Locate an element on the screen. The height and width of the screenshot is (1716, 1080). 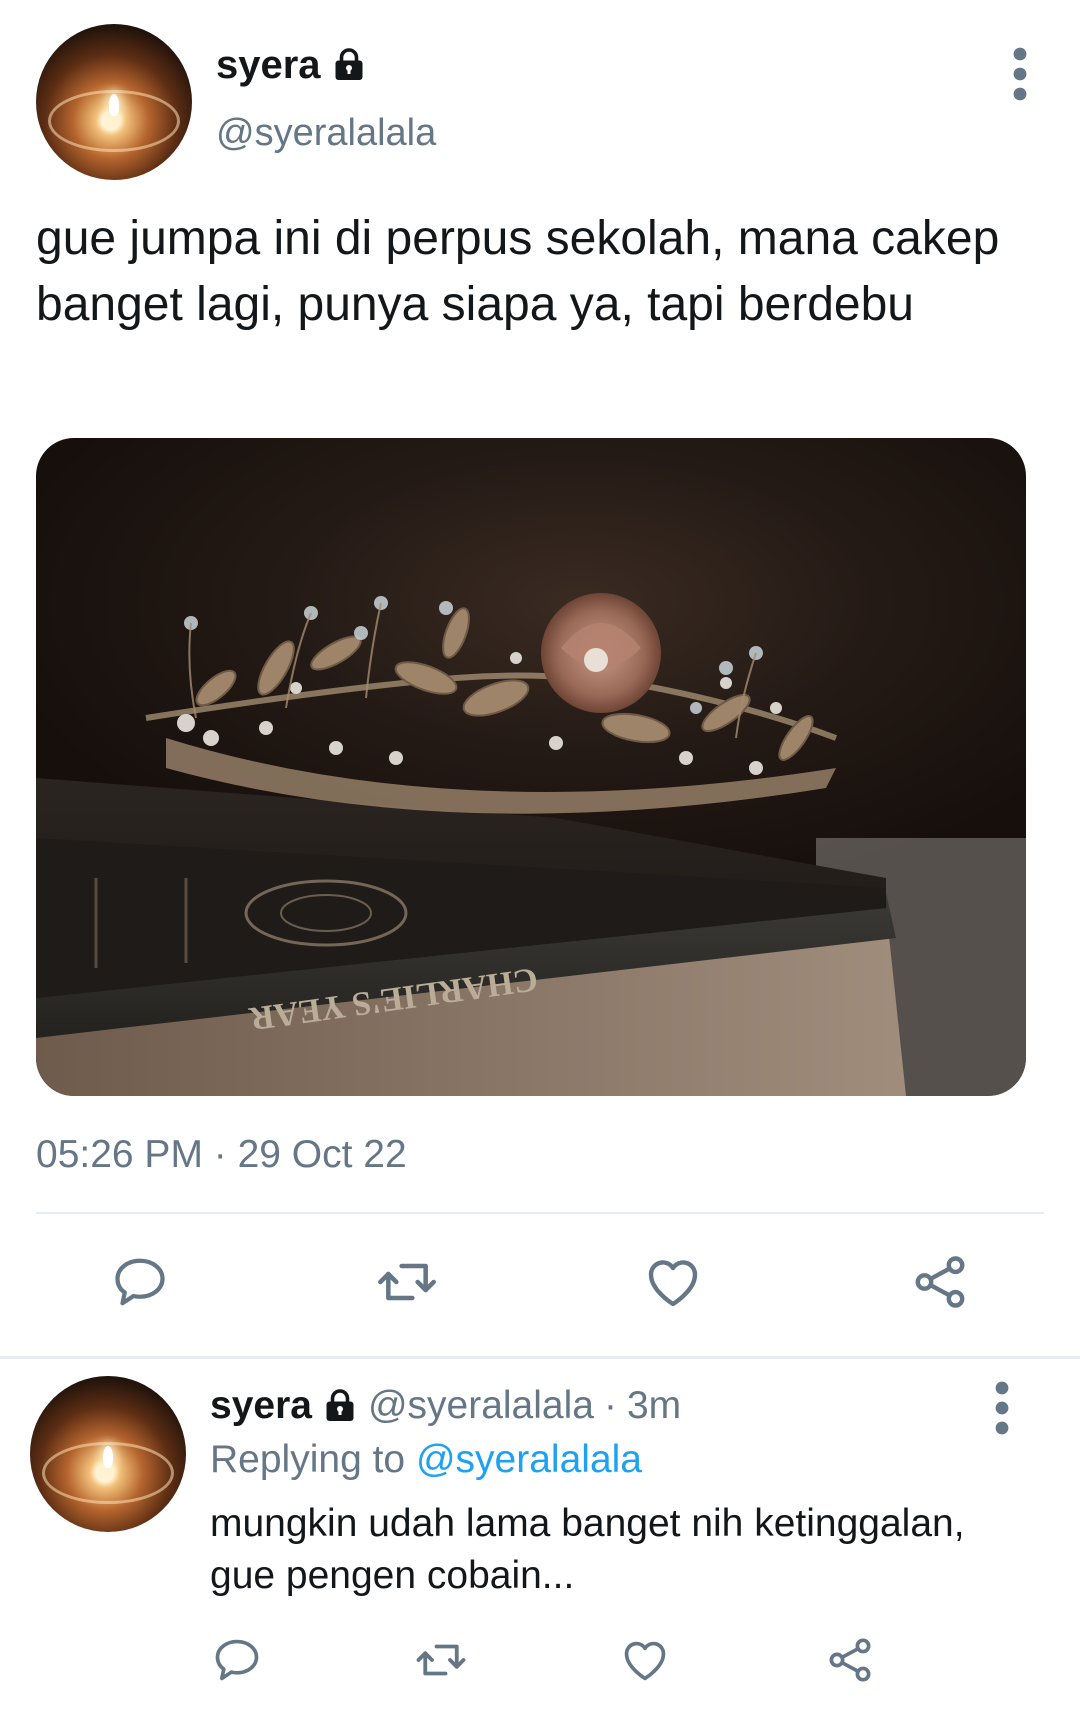
author-avatar is located at coordinates (114, 102).